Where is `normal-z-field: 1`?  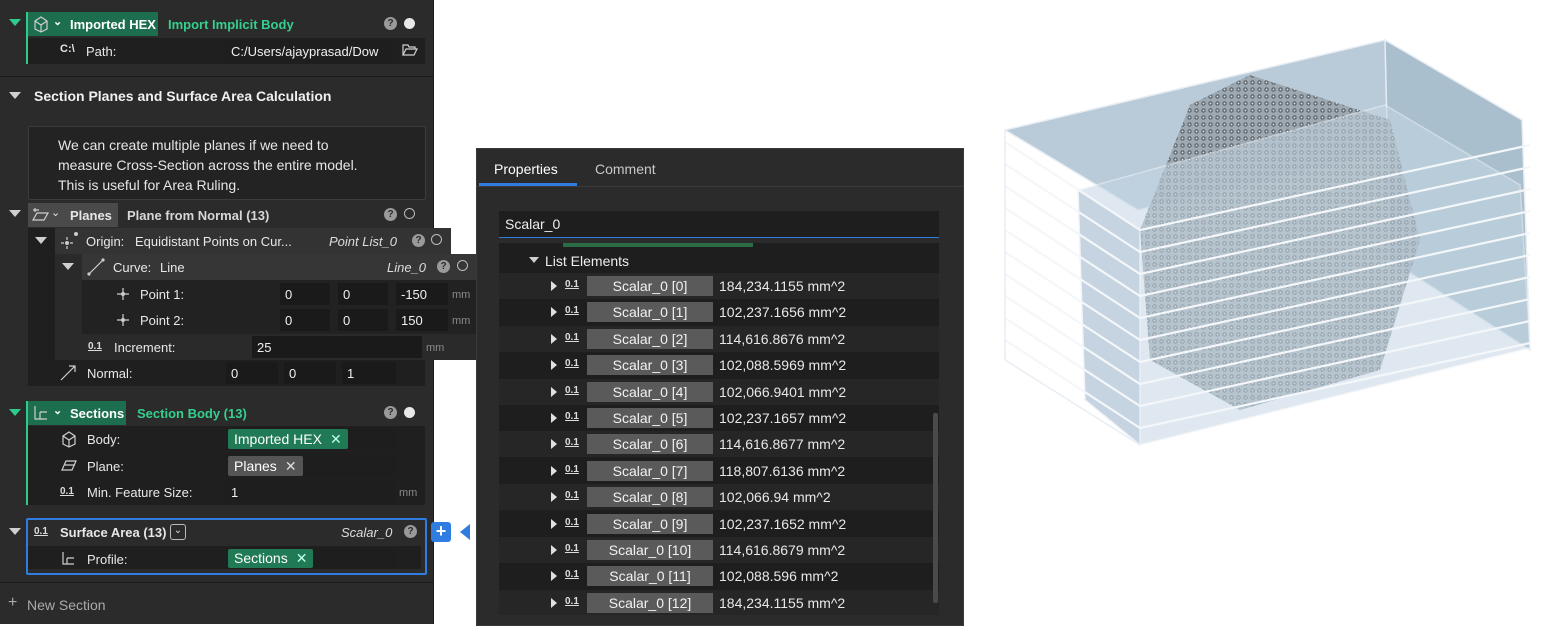
normal-z-field: 1 is located at coordinates (369, 373).